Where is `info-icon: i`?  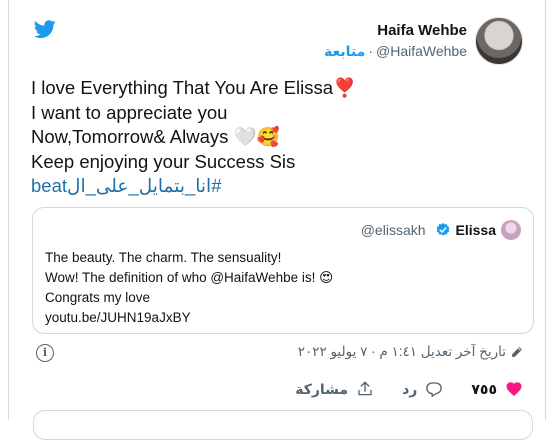 info-icon: i is located at coordinates (45, 353).